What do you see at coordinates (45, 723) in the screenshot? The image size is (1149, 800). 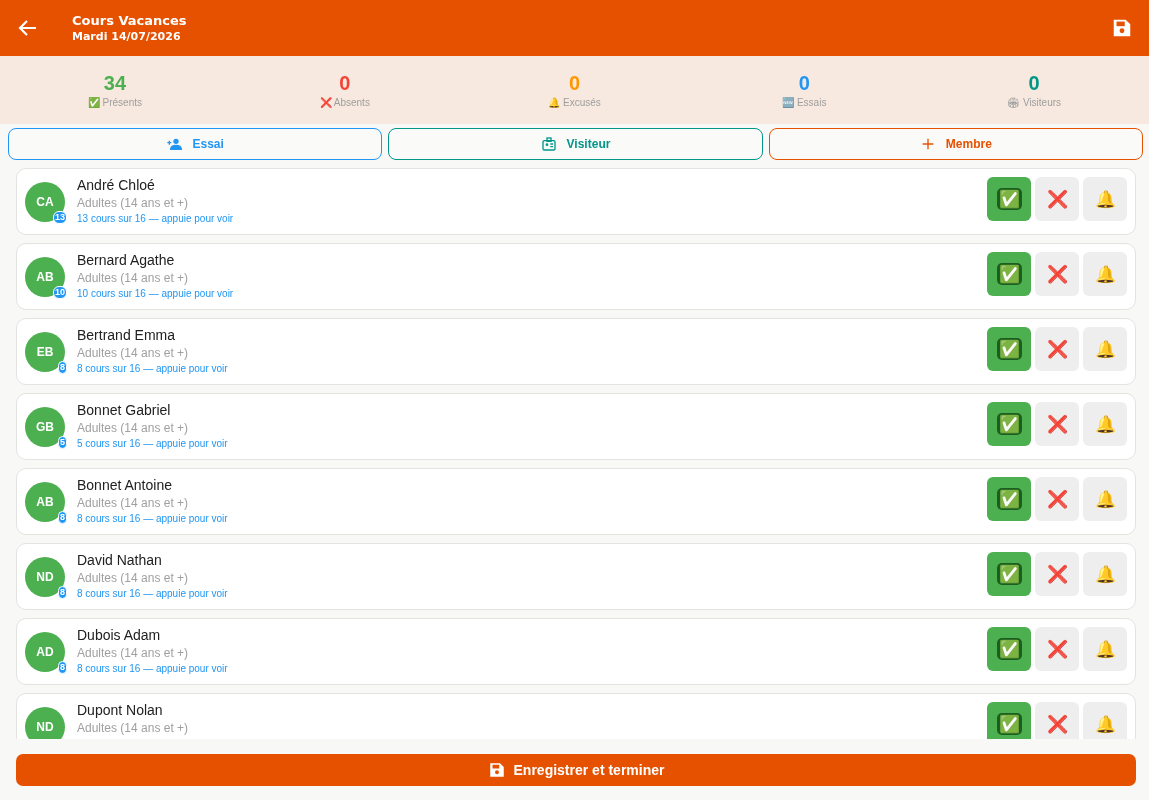 I see `avatar: ND` at bounding box center [45, 723].